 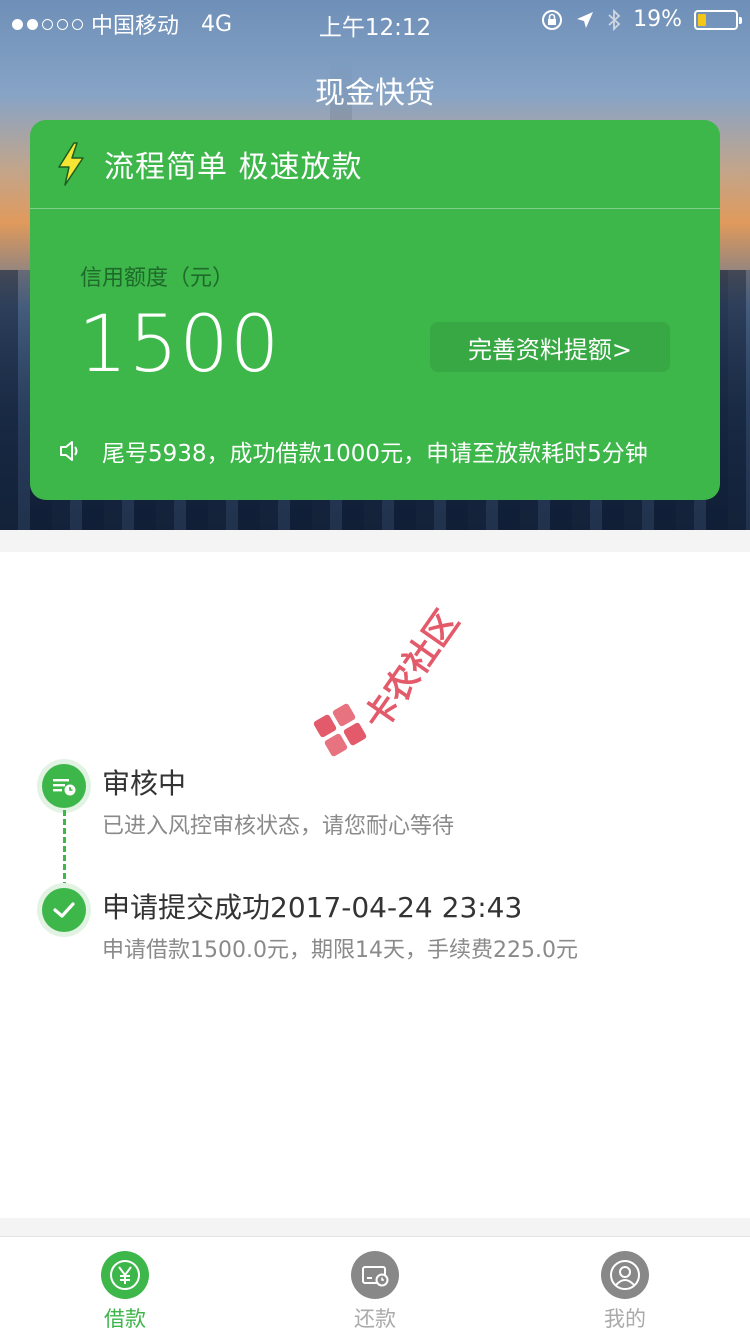 I want to click on yuan-icon, so click(x=125, y=1275).